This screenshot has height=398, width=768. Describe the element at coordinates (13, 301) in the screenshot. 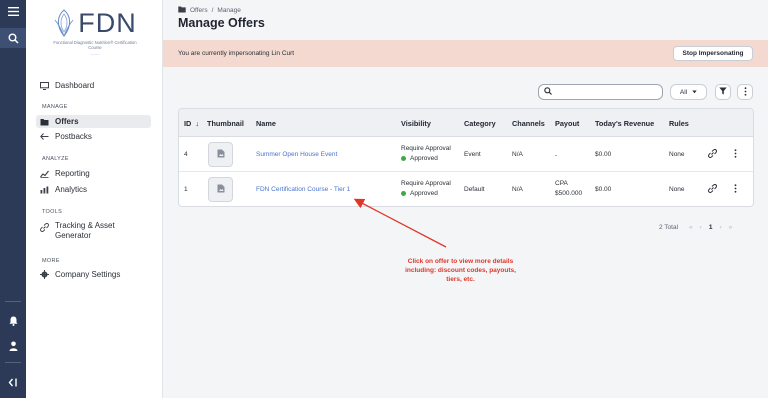

I see `rail-divider` at that location.